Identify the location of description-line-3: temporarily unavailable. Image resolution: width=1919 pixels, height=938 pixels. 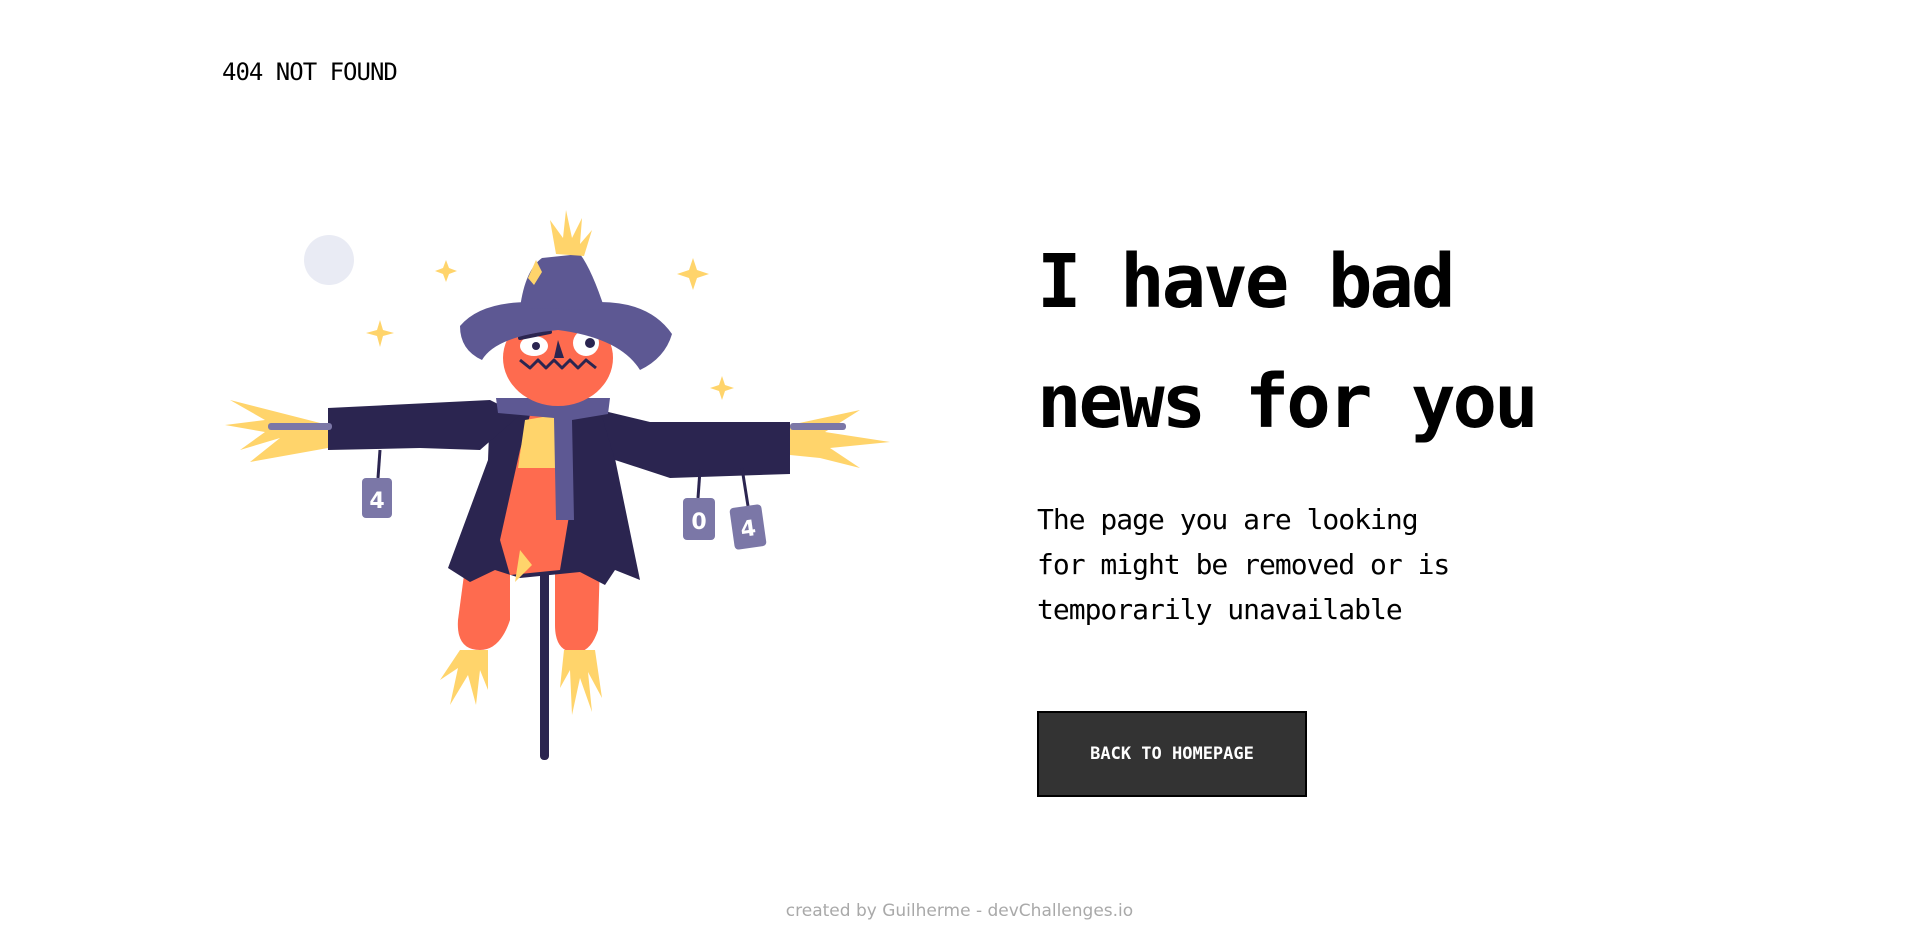
(1220, 609).